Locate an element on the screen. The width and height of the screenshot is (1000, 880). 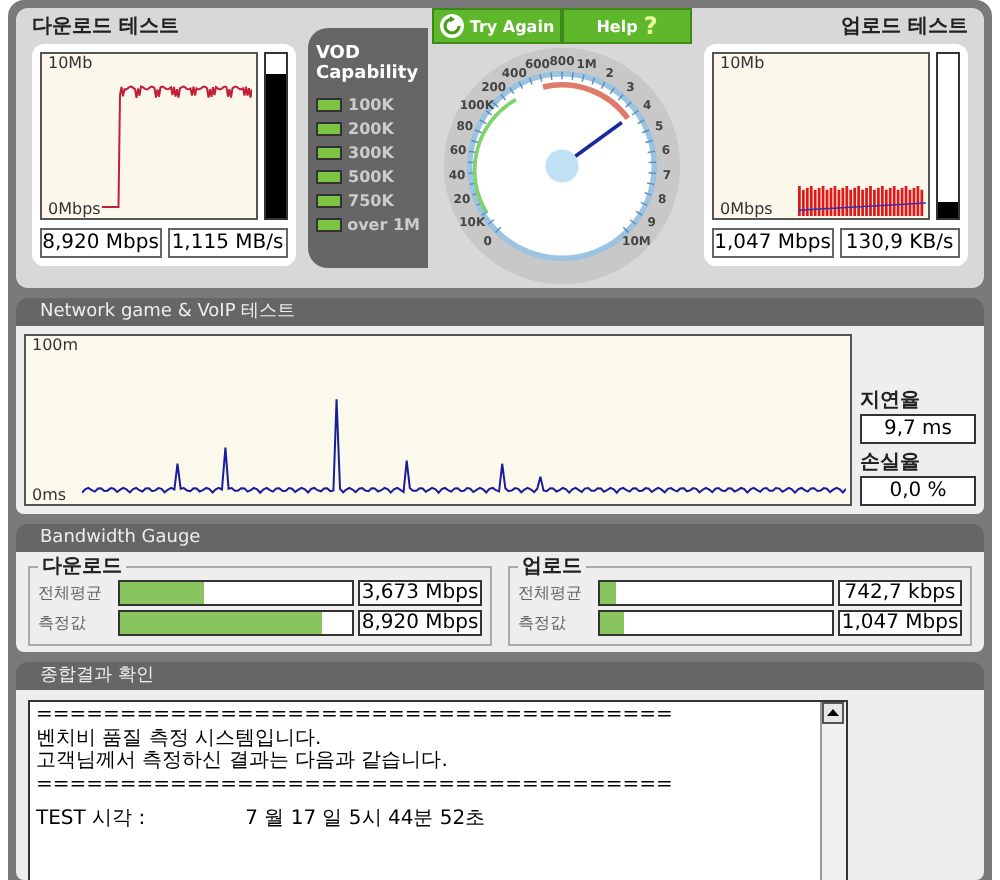
scroll-up-icon is located at coordinates (833, 713).